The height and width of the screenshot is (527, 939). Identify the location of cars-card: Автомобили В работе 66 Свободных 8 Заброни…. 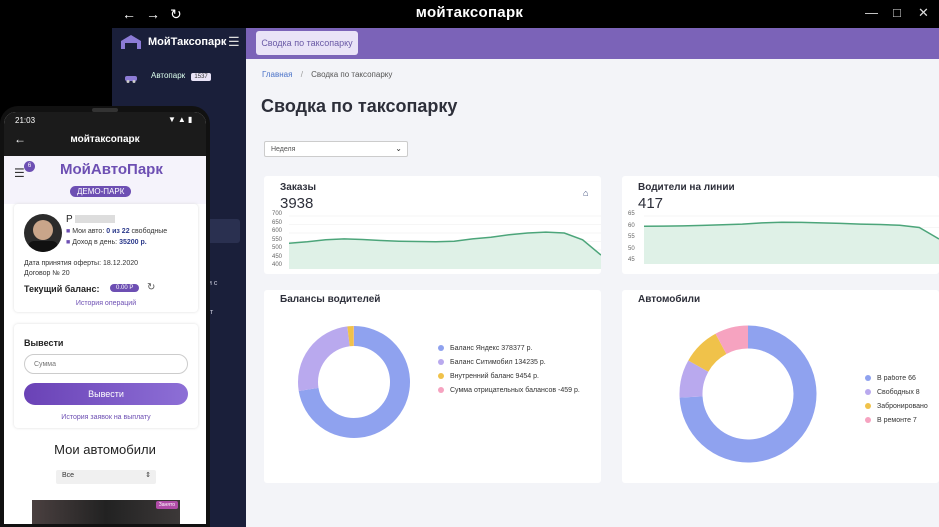
(780, 386).